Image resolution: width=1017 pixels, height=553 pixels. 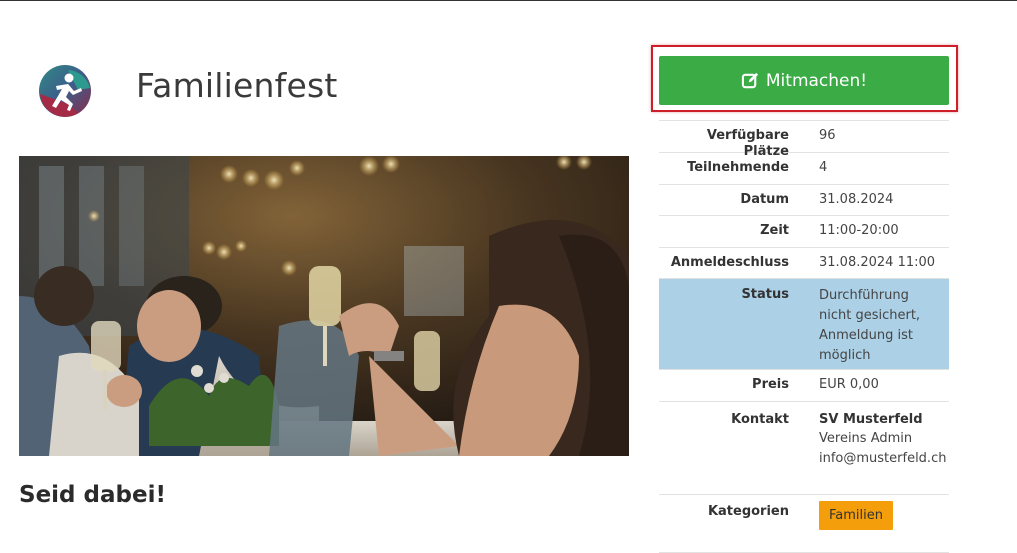 I want to click on category-badge: Familien, so click(x=856, y=515).